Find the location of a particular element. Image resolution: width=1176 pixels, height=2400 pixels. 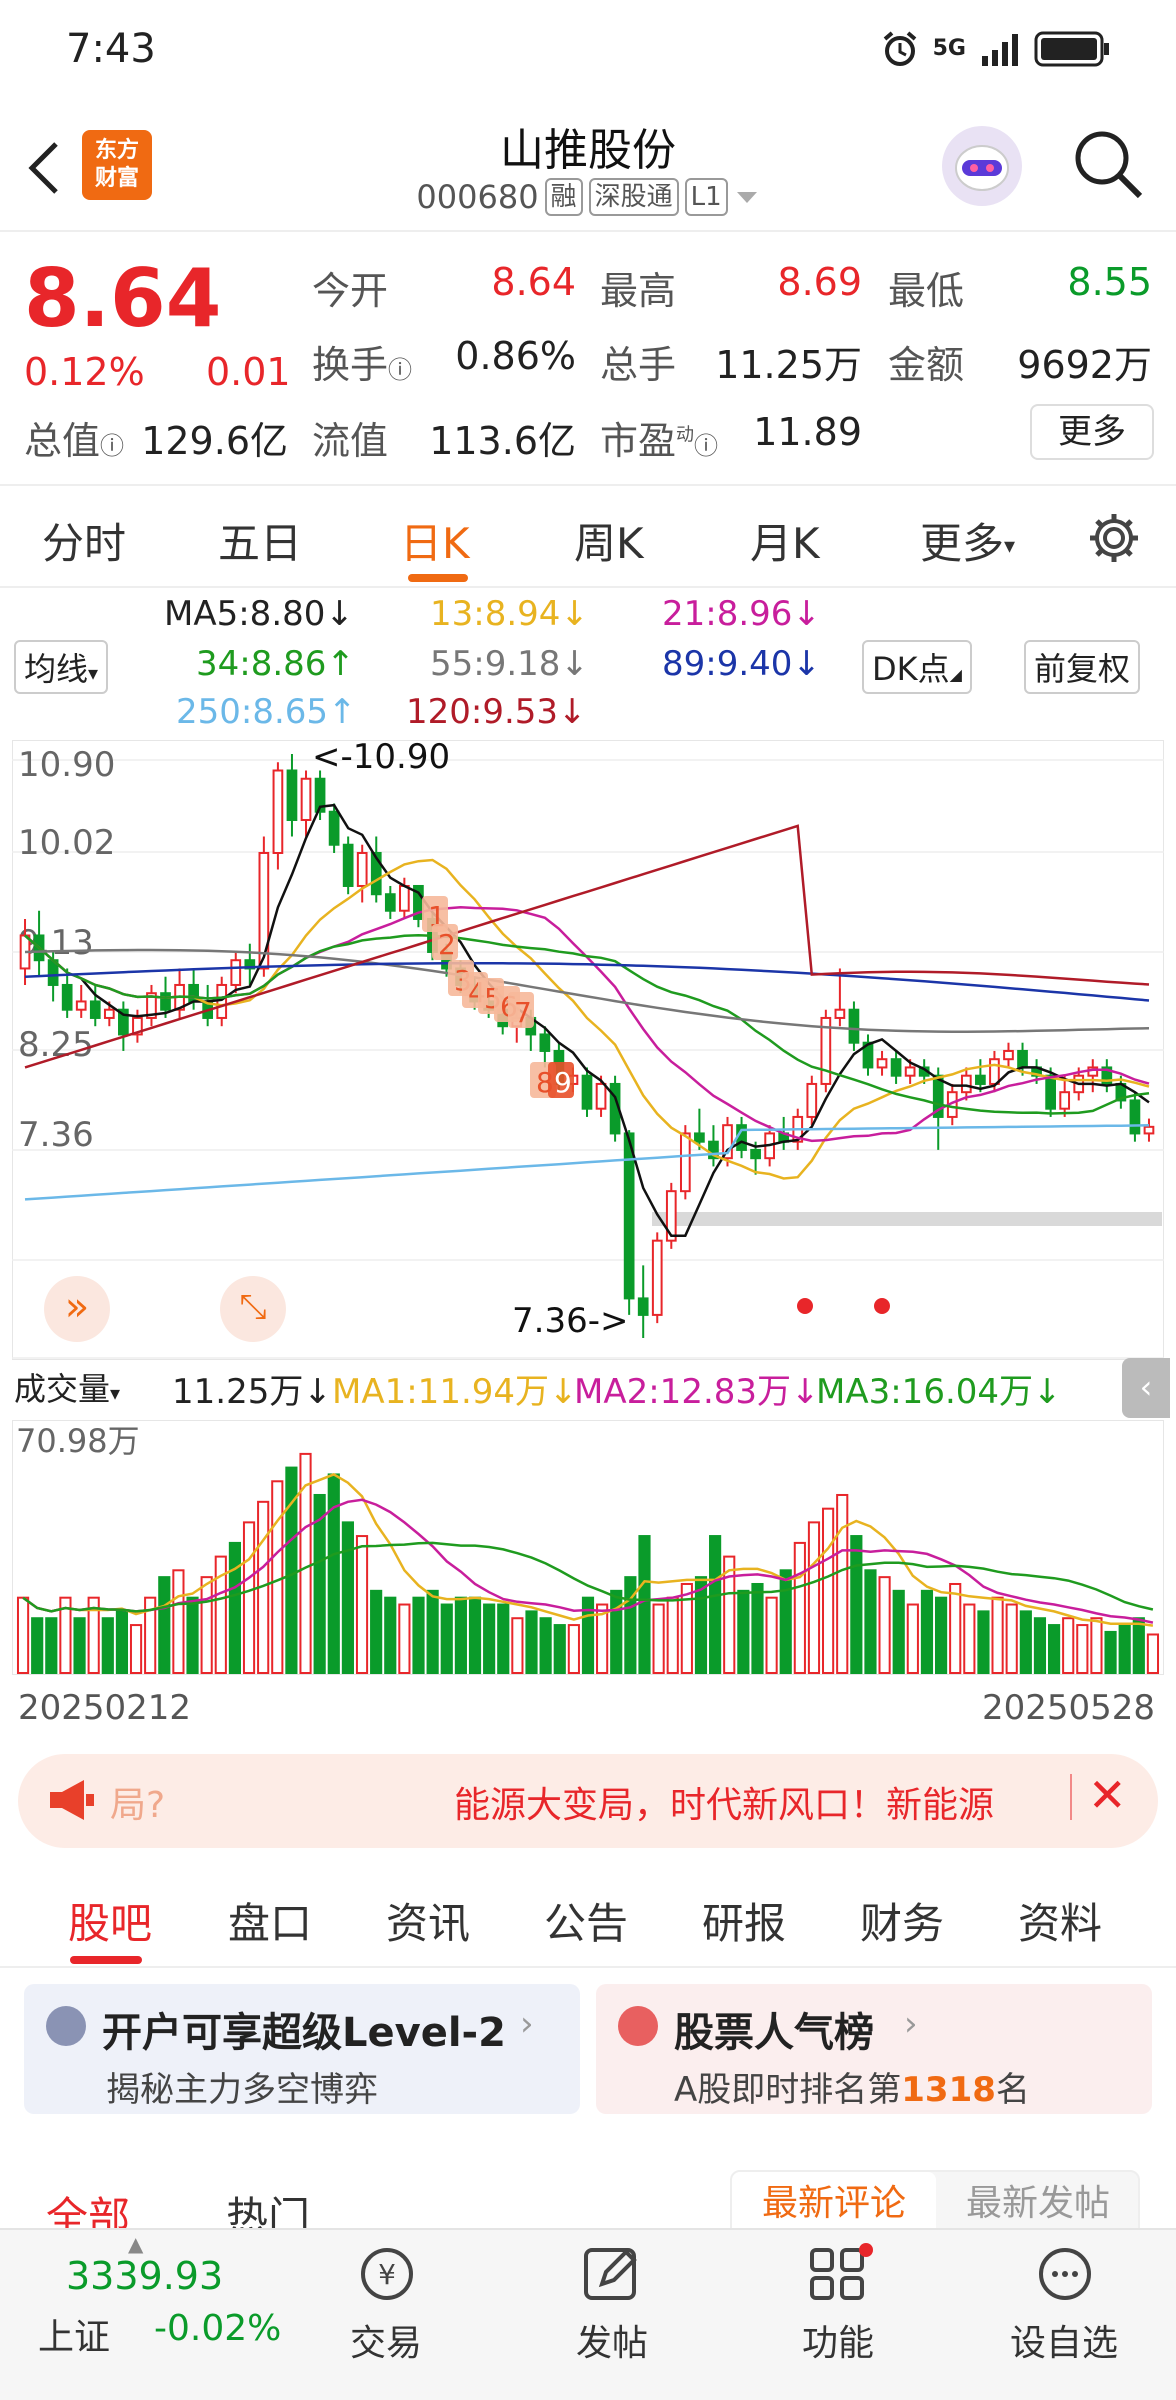

level2-card: 开户可享超级Level-2 › 揭秘主力多空博弈 is located at coordinates (302, 2049).